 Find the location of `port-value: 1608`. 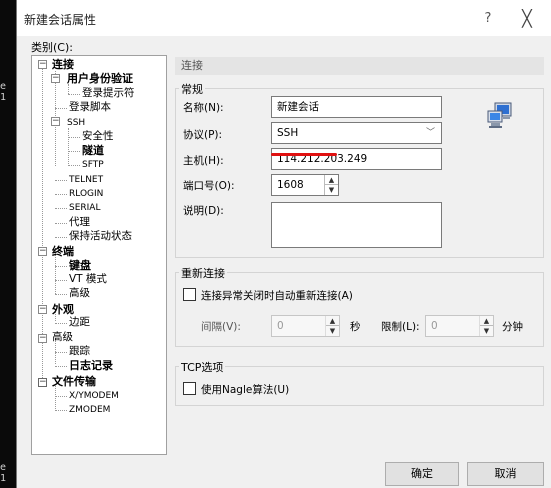

port-value: 1608 is located at coordinates (290, 185).